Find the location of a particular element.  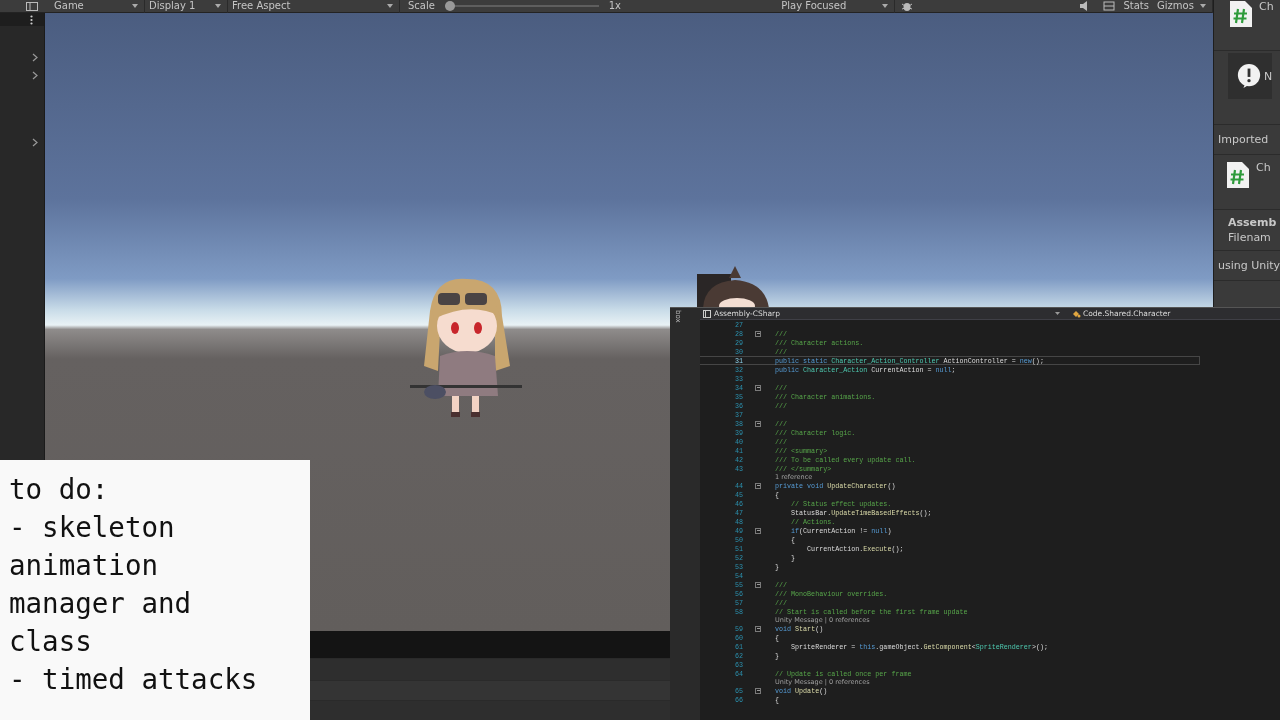

note-line: animation is located at coordinates (84, 565).